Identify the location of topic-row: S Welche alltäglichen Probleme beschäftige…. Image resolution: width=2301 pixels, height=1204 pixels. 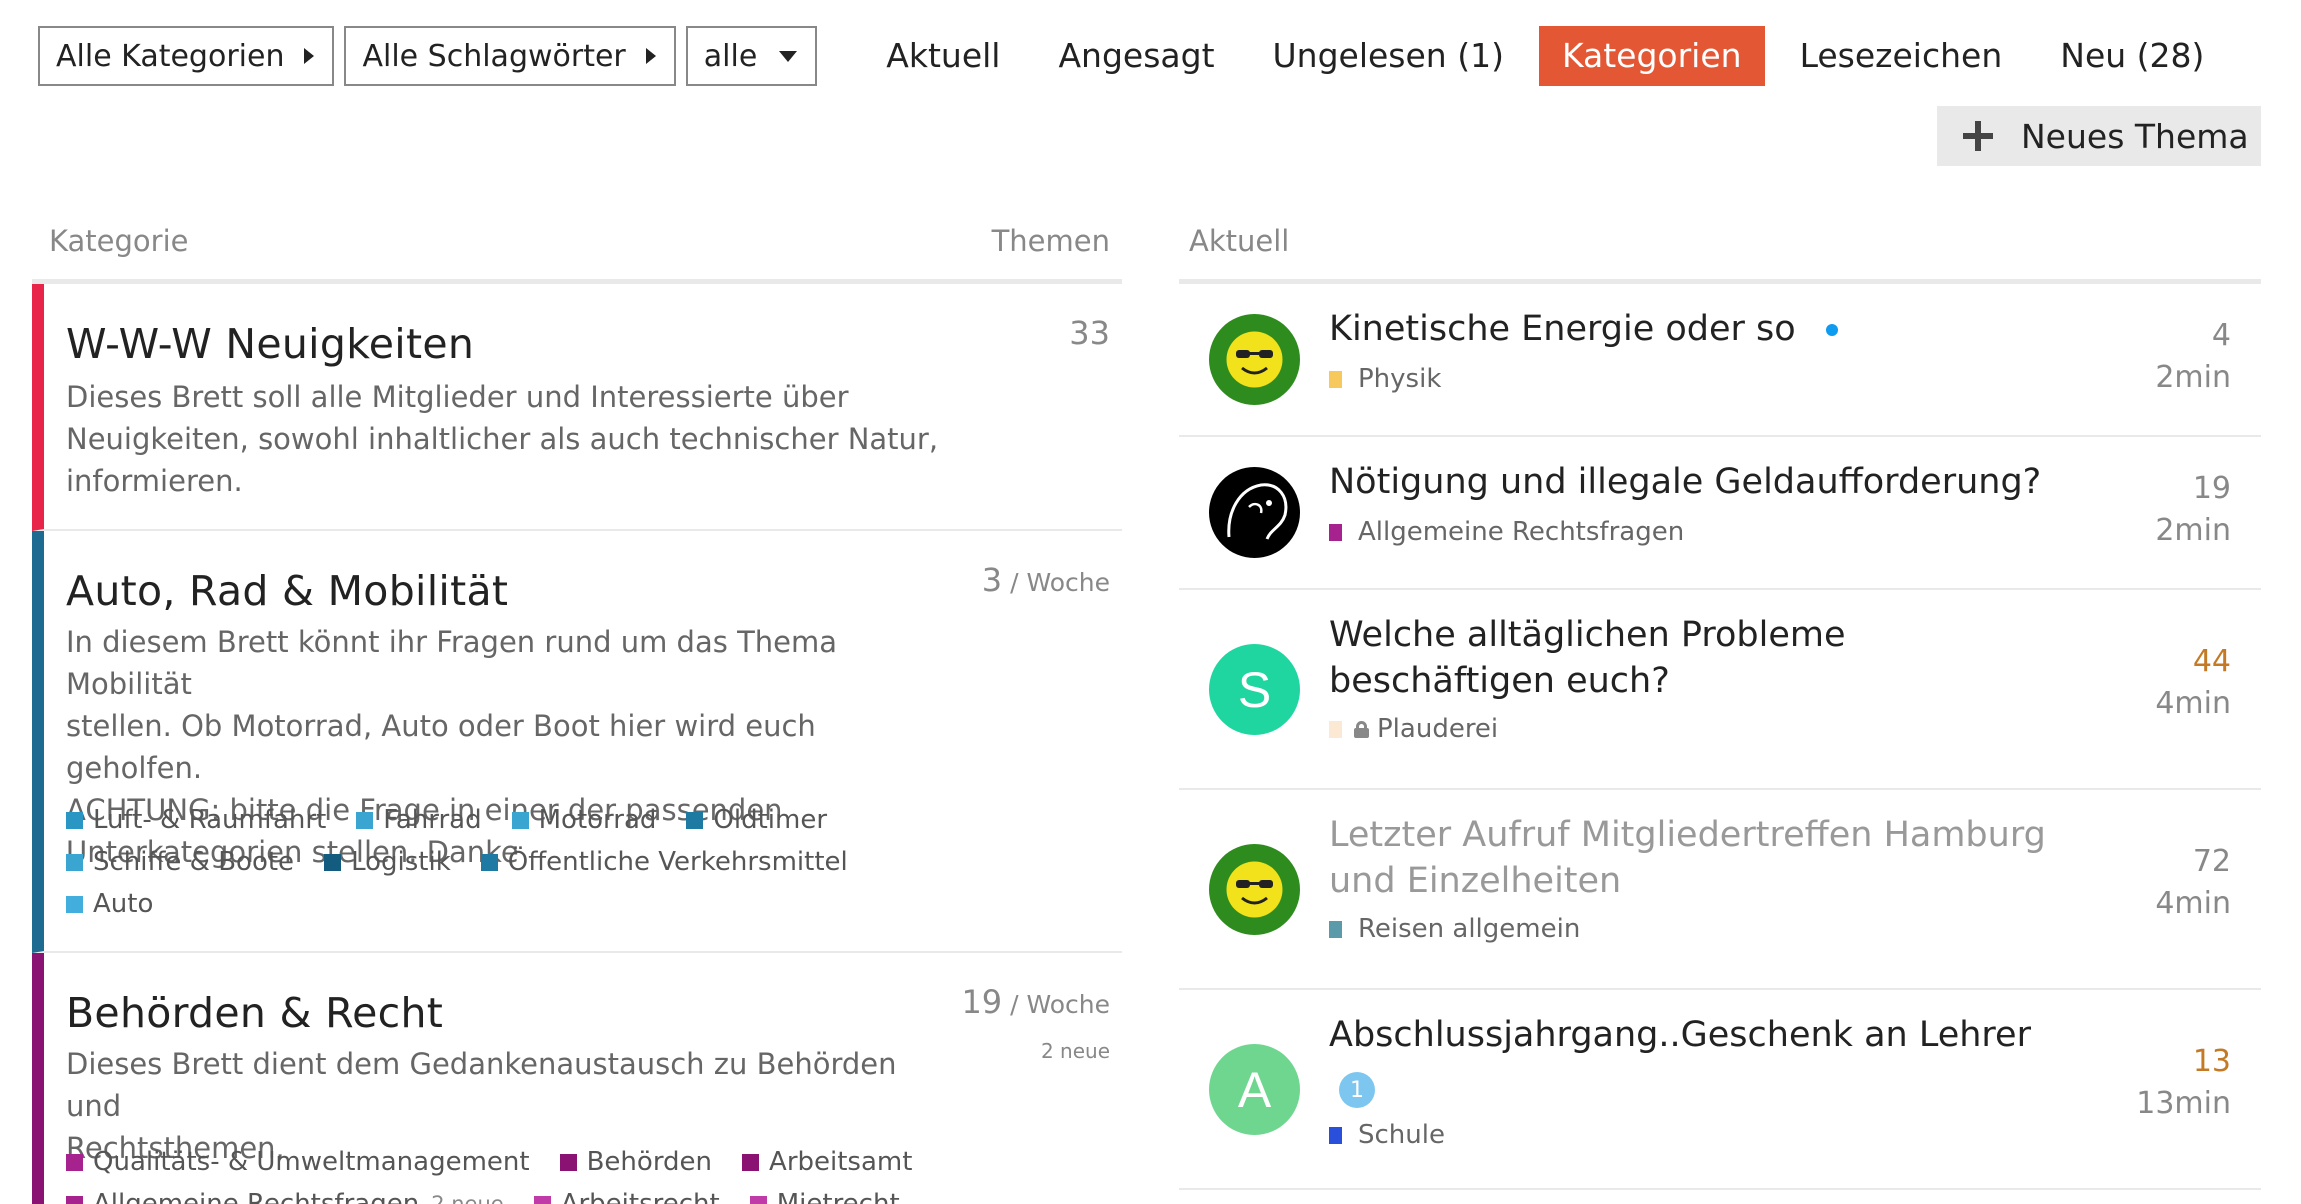
(1720, 690).